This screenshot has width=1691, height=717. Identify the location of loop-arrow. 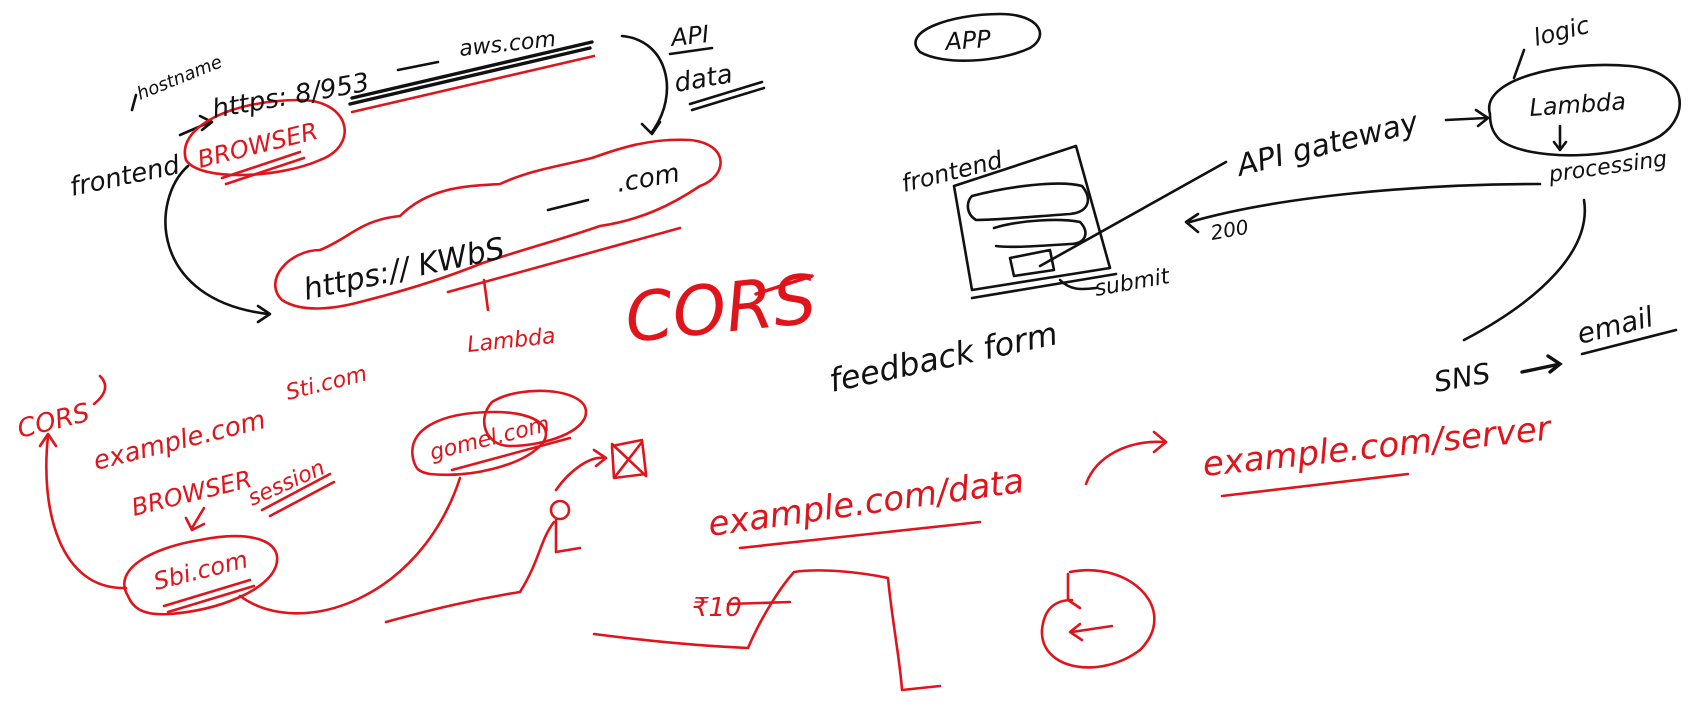
(1091, 632).